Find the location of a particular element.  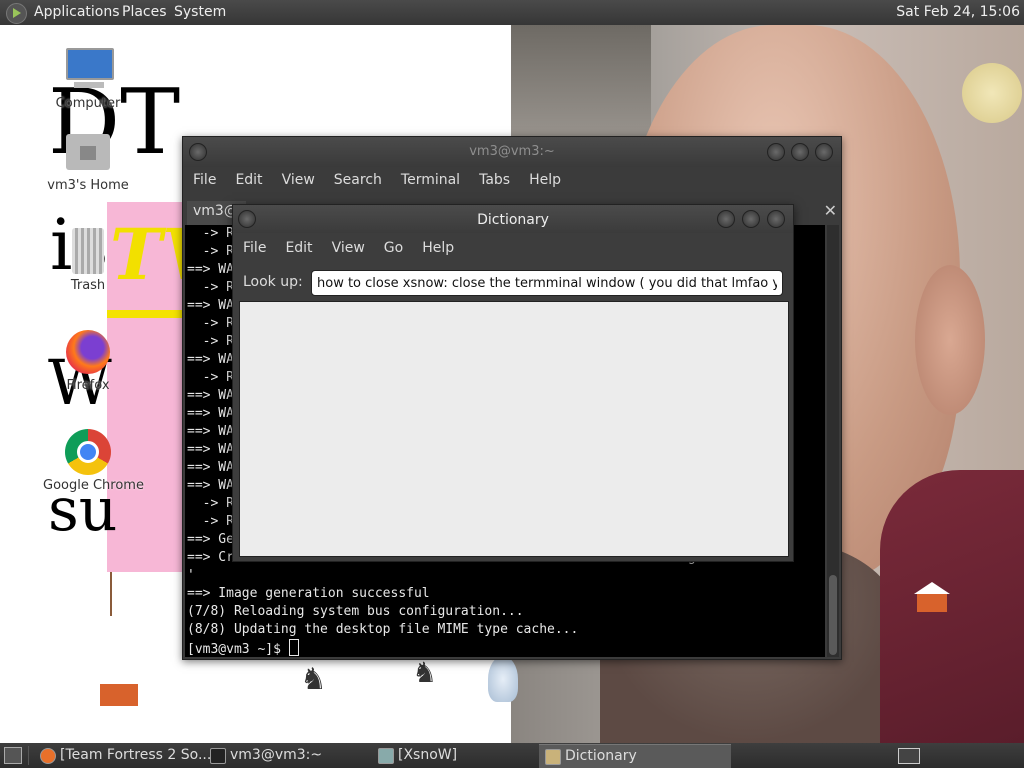

lookup-row: Look up: is located at coordinates (513, 282).